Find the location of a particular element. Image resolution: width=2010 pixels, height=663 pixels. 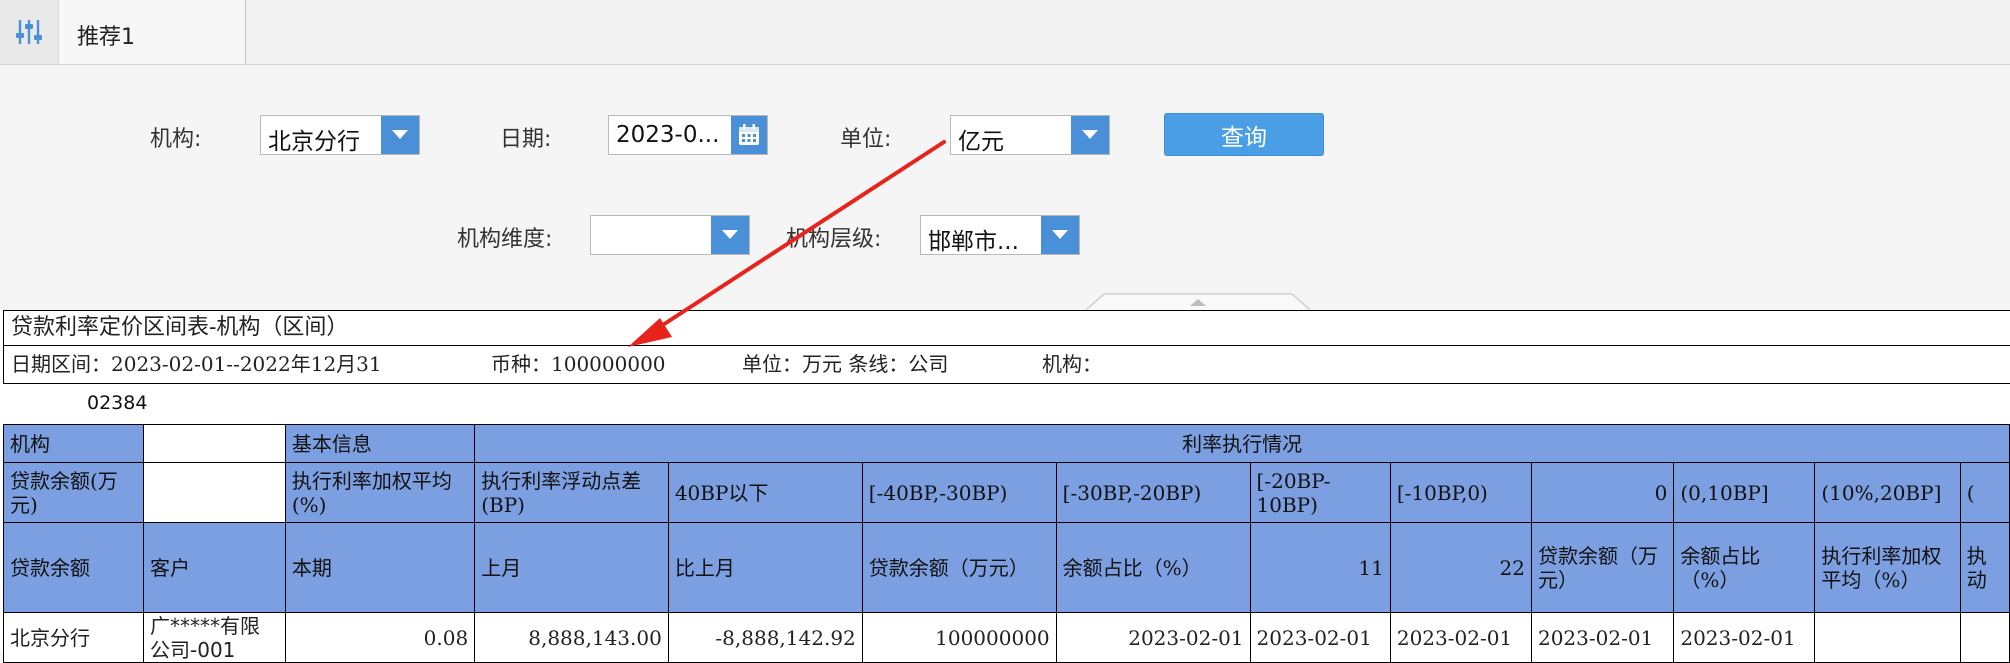

table-cell: 北京分行 is located at coordinates (73, 637).